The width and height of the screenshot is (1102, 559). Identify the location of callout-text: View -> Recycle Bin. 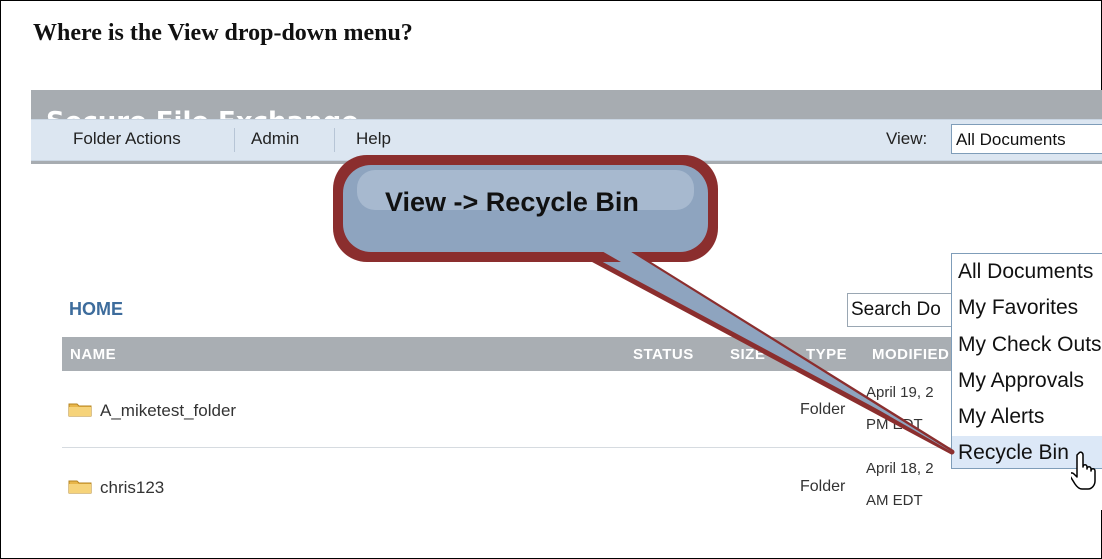
(512, 202).